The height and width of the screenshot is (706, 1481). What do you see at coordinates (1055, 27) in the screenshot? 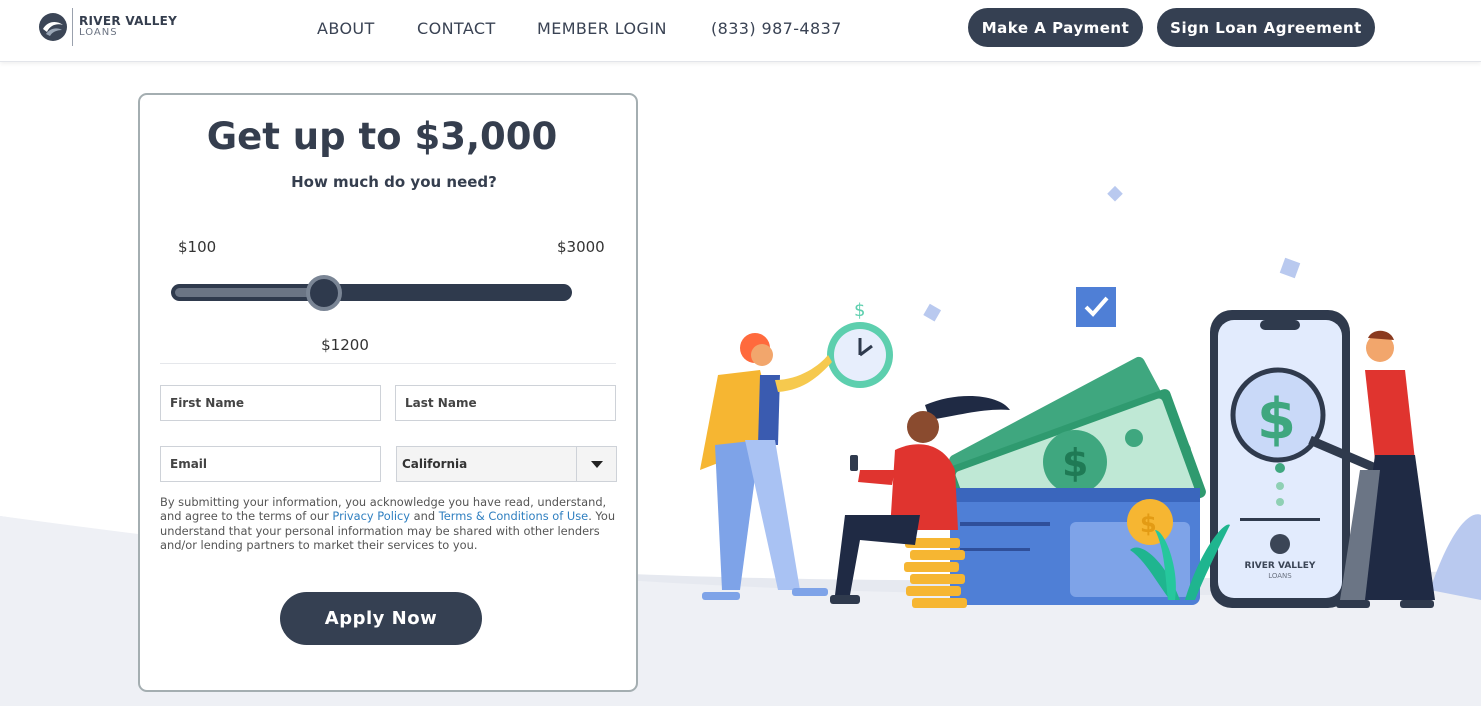
I see `make-payment-button: Make A Payment` at bounding box center [1055, 27].